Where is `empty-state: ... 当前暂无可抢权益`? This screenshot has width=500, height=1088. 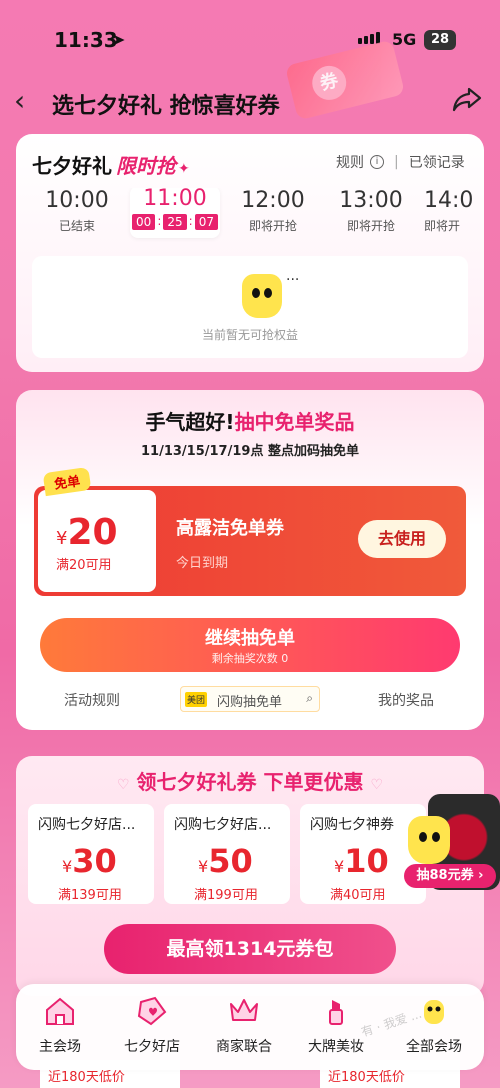
empty-state: ... 当前暂无可抢权益 is located at coordinates (250, 307).